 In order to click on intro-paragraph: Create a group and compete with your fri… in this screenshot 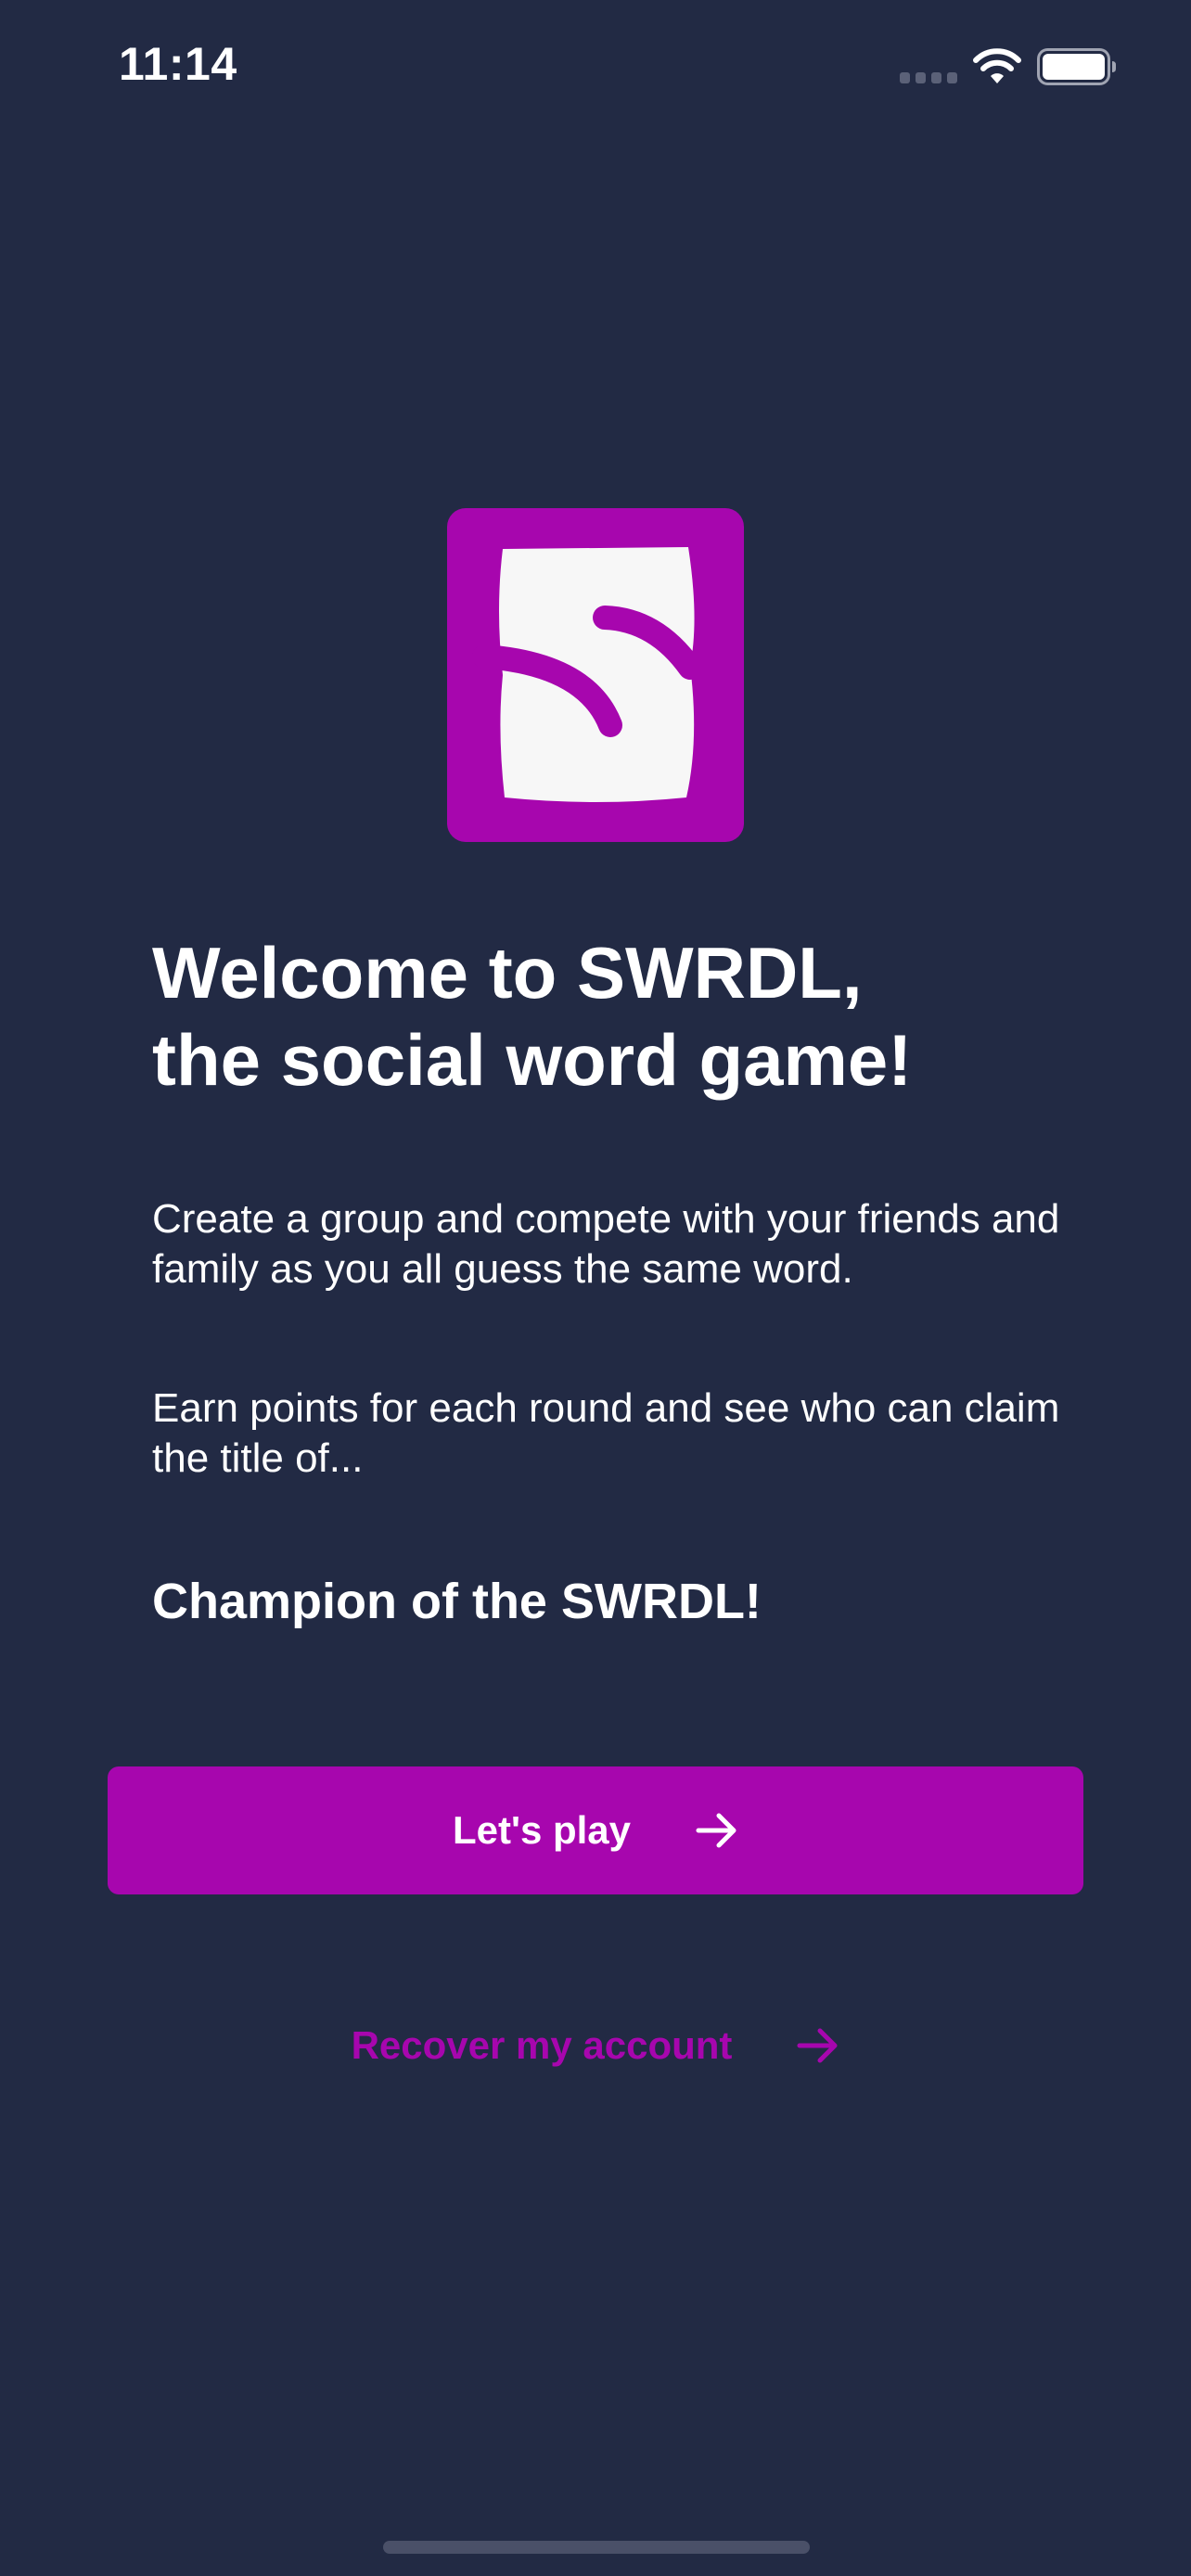, I will do `click(606, 1244)`.